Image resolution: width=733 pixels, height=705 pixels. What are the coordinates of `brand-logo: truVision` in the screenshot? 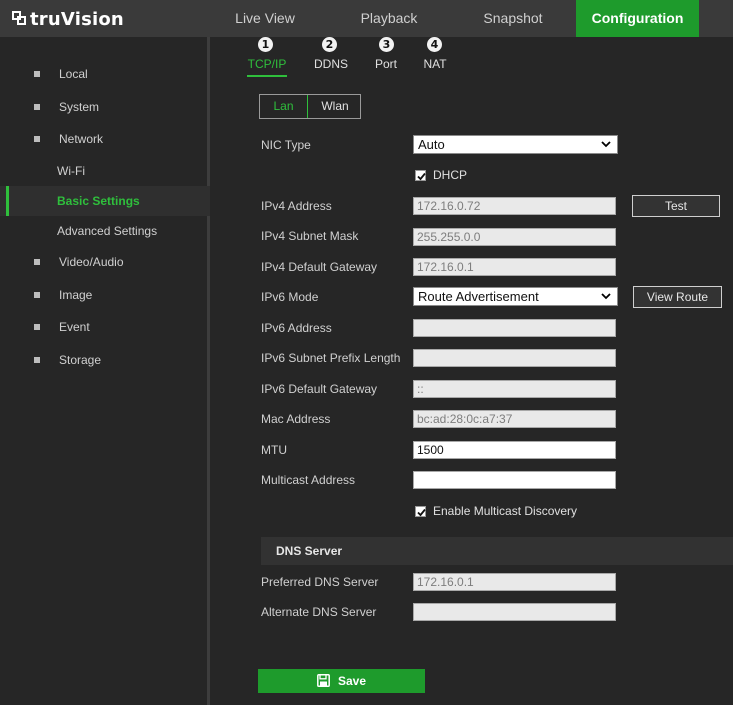 It's located at (68, 19).